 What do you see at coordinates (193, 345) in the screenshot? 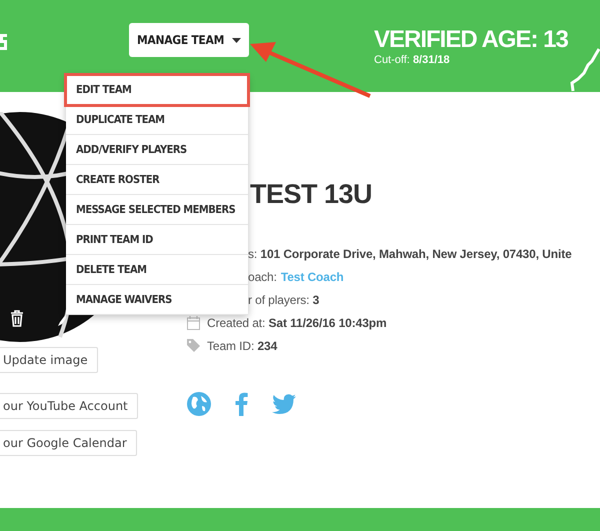
I see `tag-icon` at bounding box center [193, 345].